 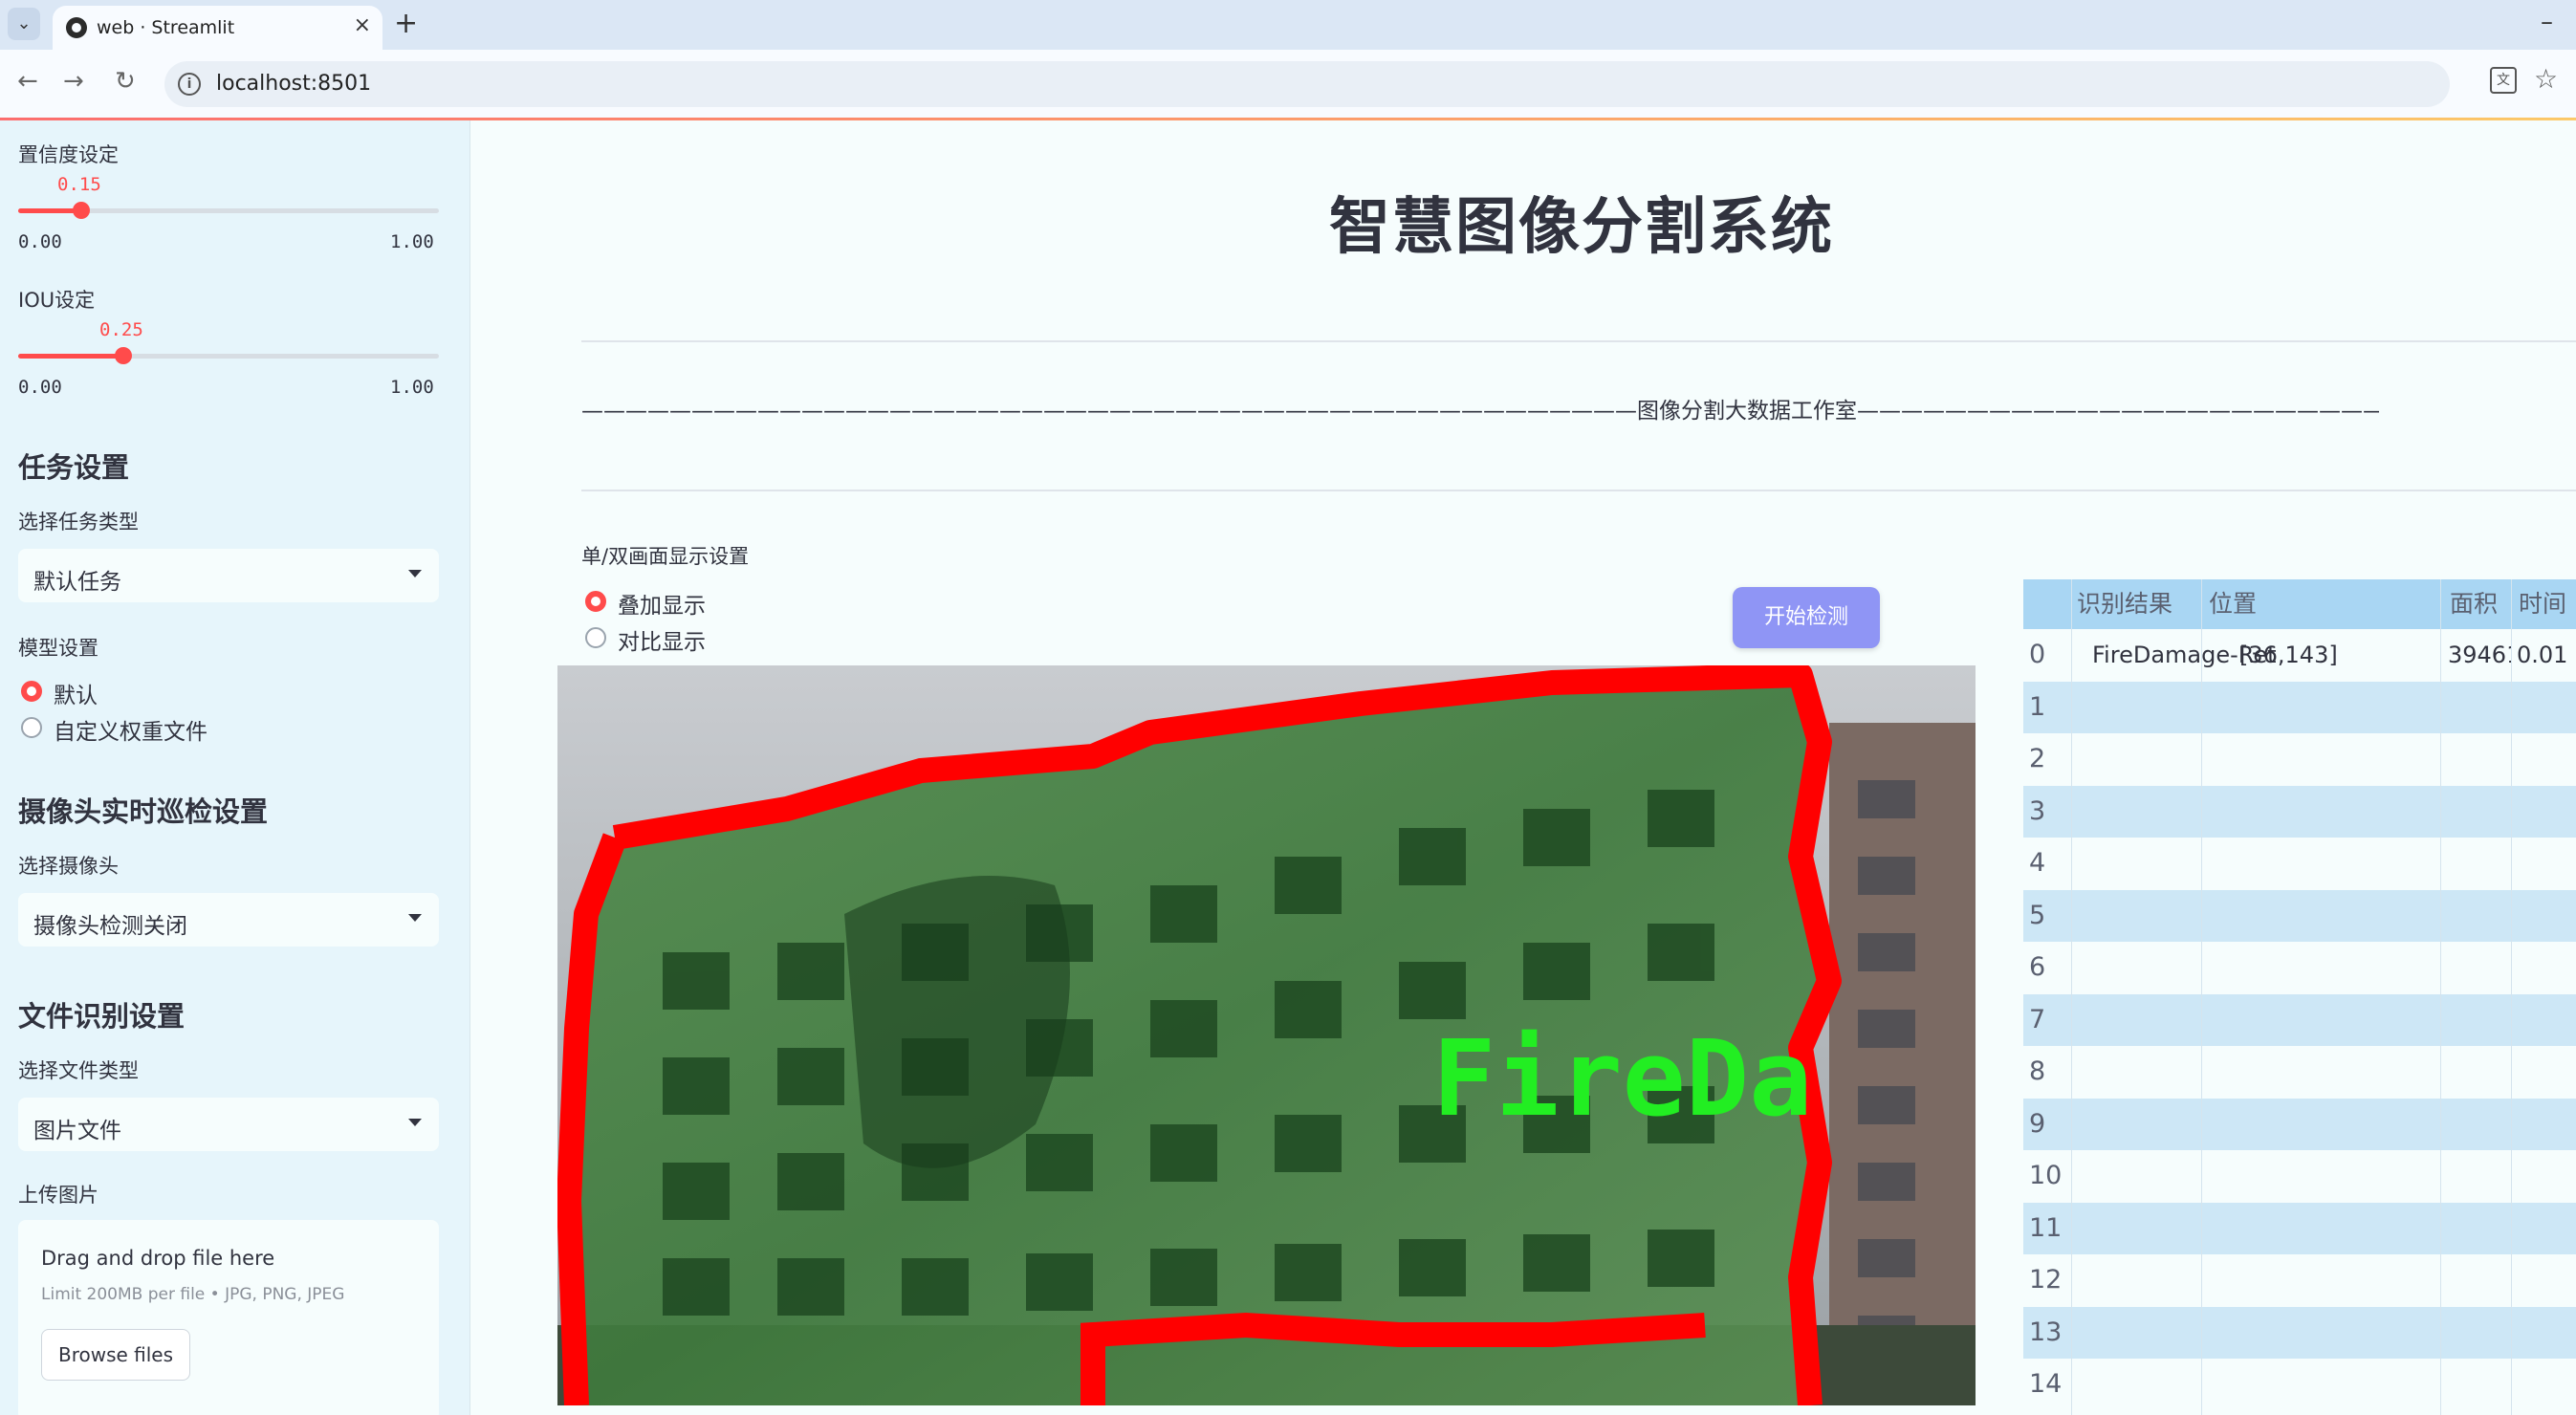 I want to click on reload-icon: ↻, so click(x=125, y=81).